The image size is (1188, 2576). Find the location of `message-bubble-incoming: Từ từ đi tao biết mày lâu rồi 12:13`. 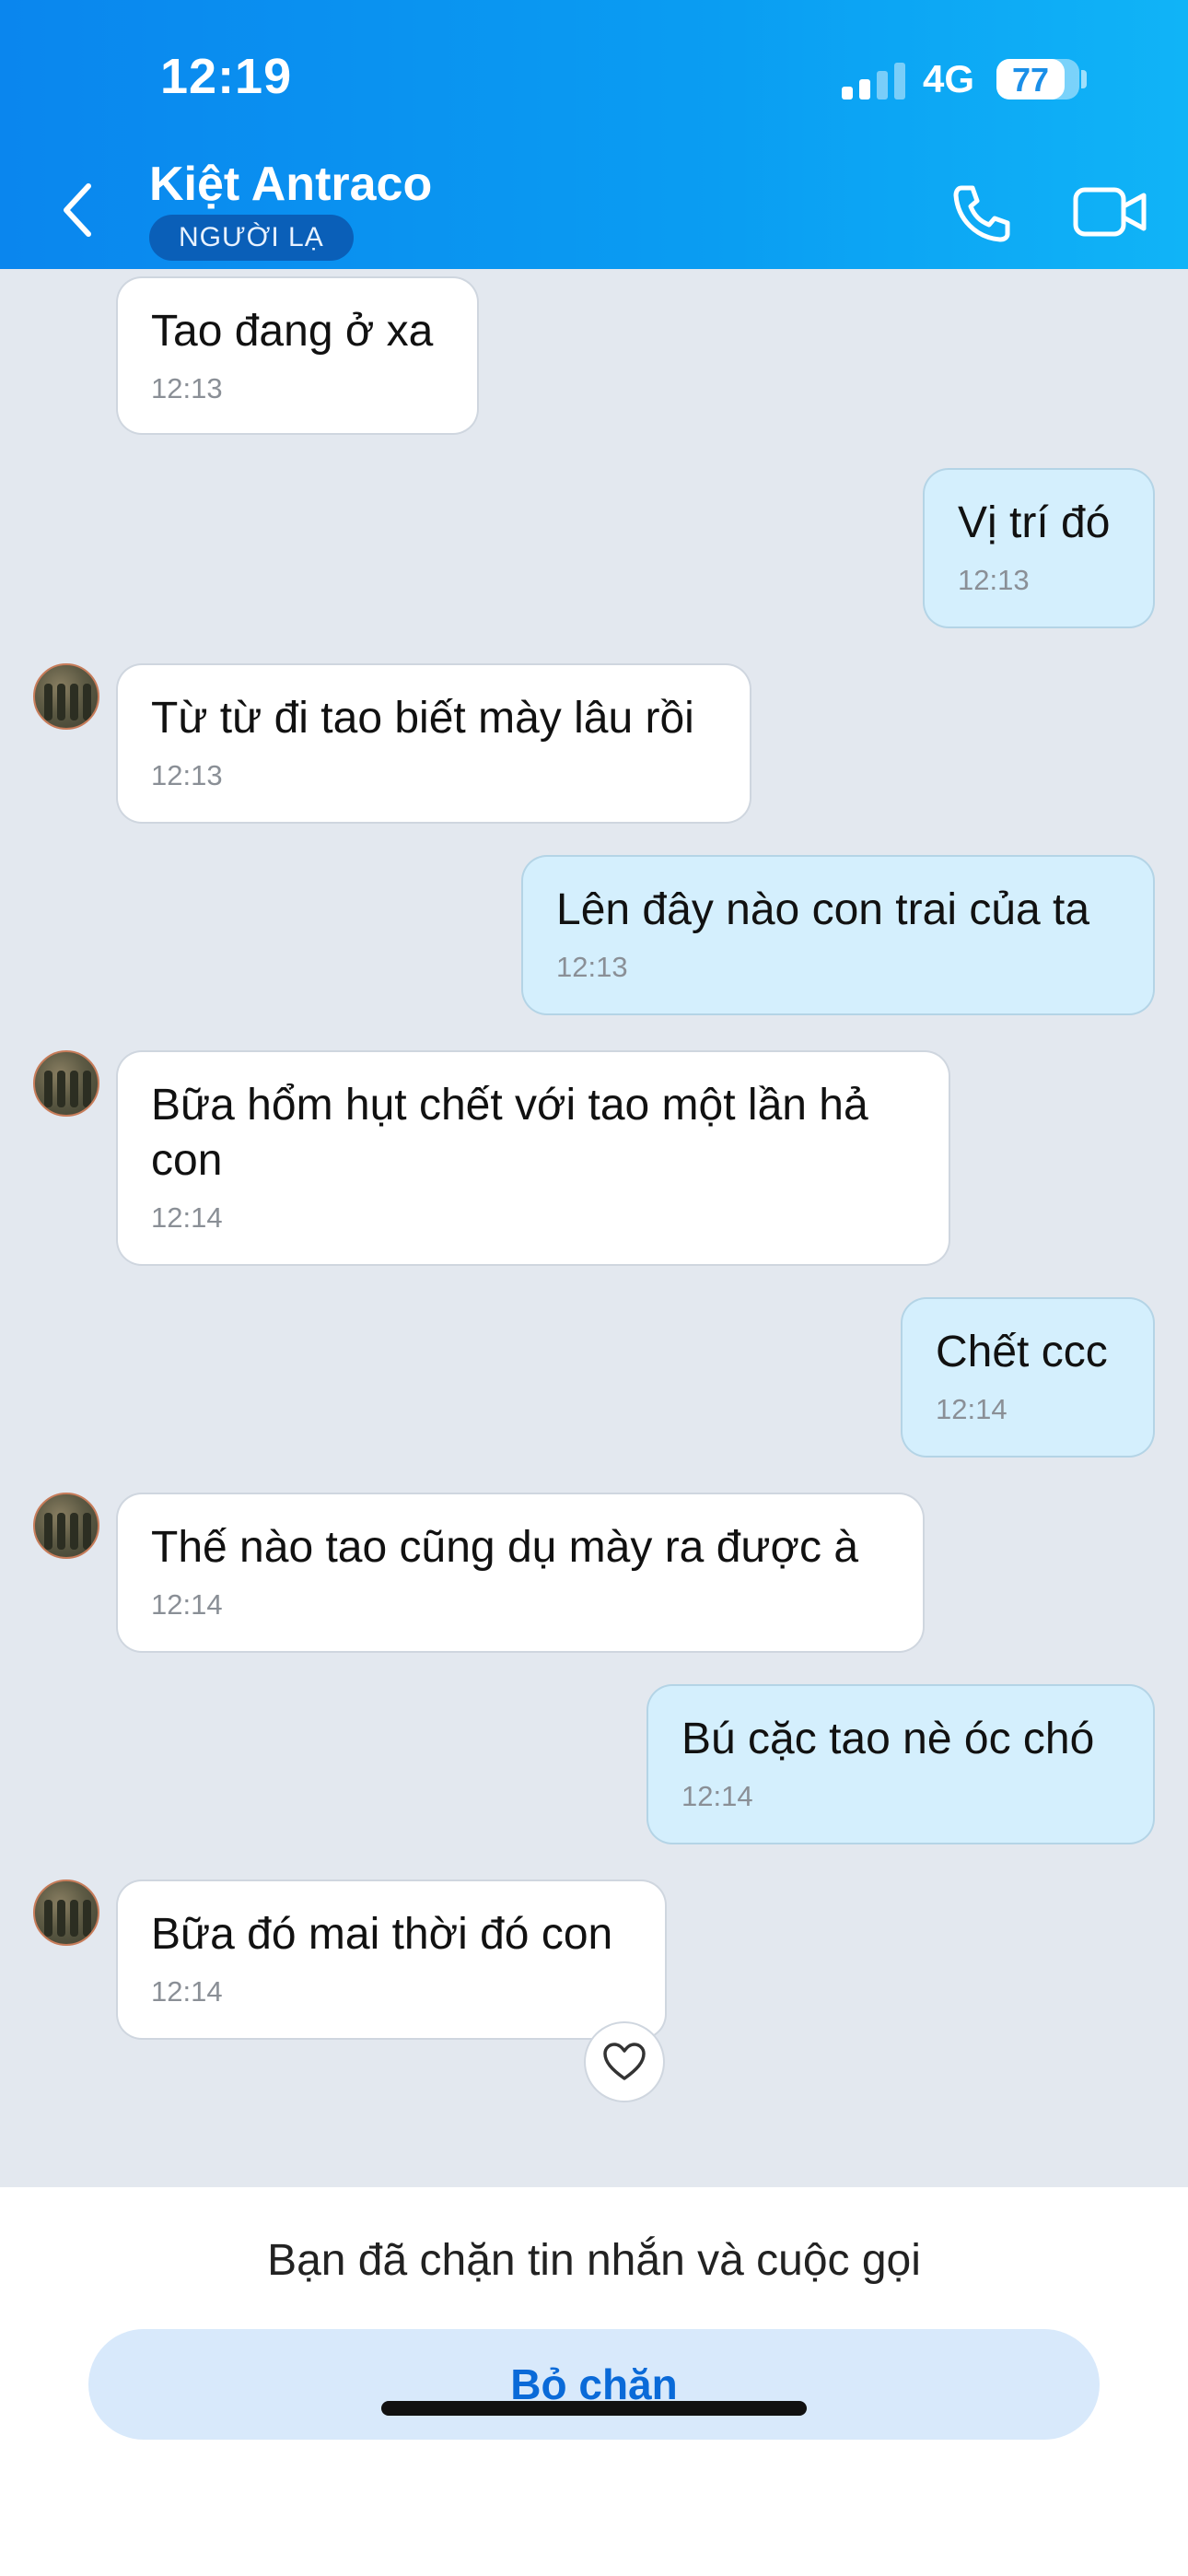

message-bubble-incoming: Từ từ đi tao biết mày lâu rồi 12:13 is located at coordinates (434, 743).